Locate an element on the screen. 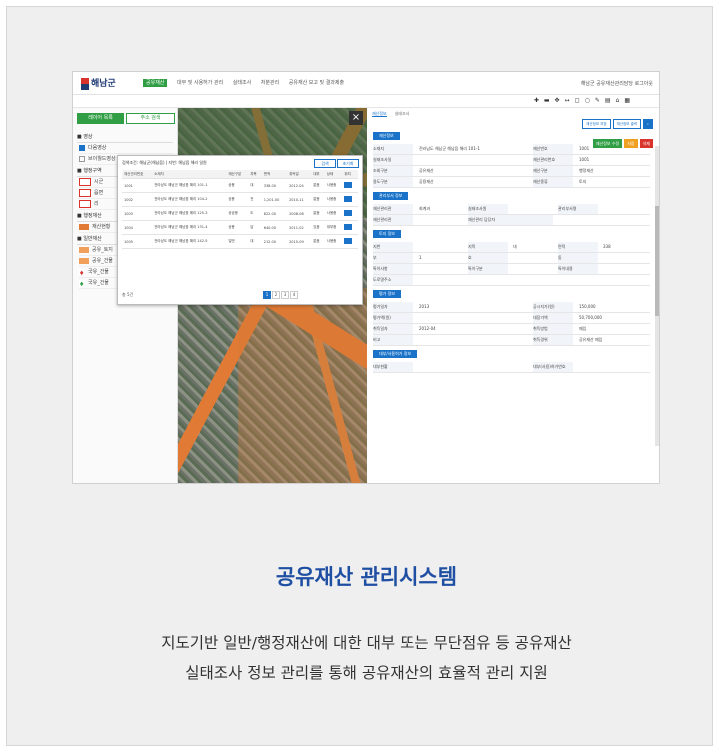 The height and width of the screenshot is (750, 719). tab-survey: 실태조사 is located at coordinates (402, 113).